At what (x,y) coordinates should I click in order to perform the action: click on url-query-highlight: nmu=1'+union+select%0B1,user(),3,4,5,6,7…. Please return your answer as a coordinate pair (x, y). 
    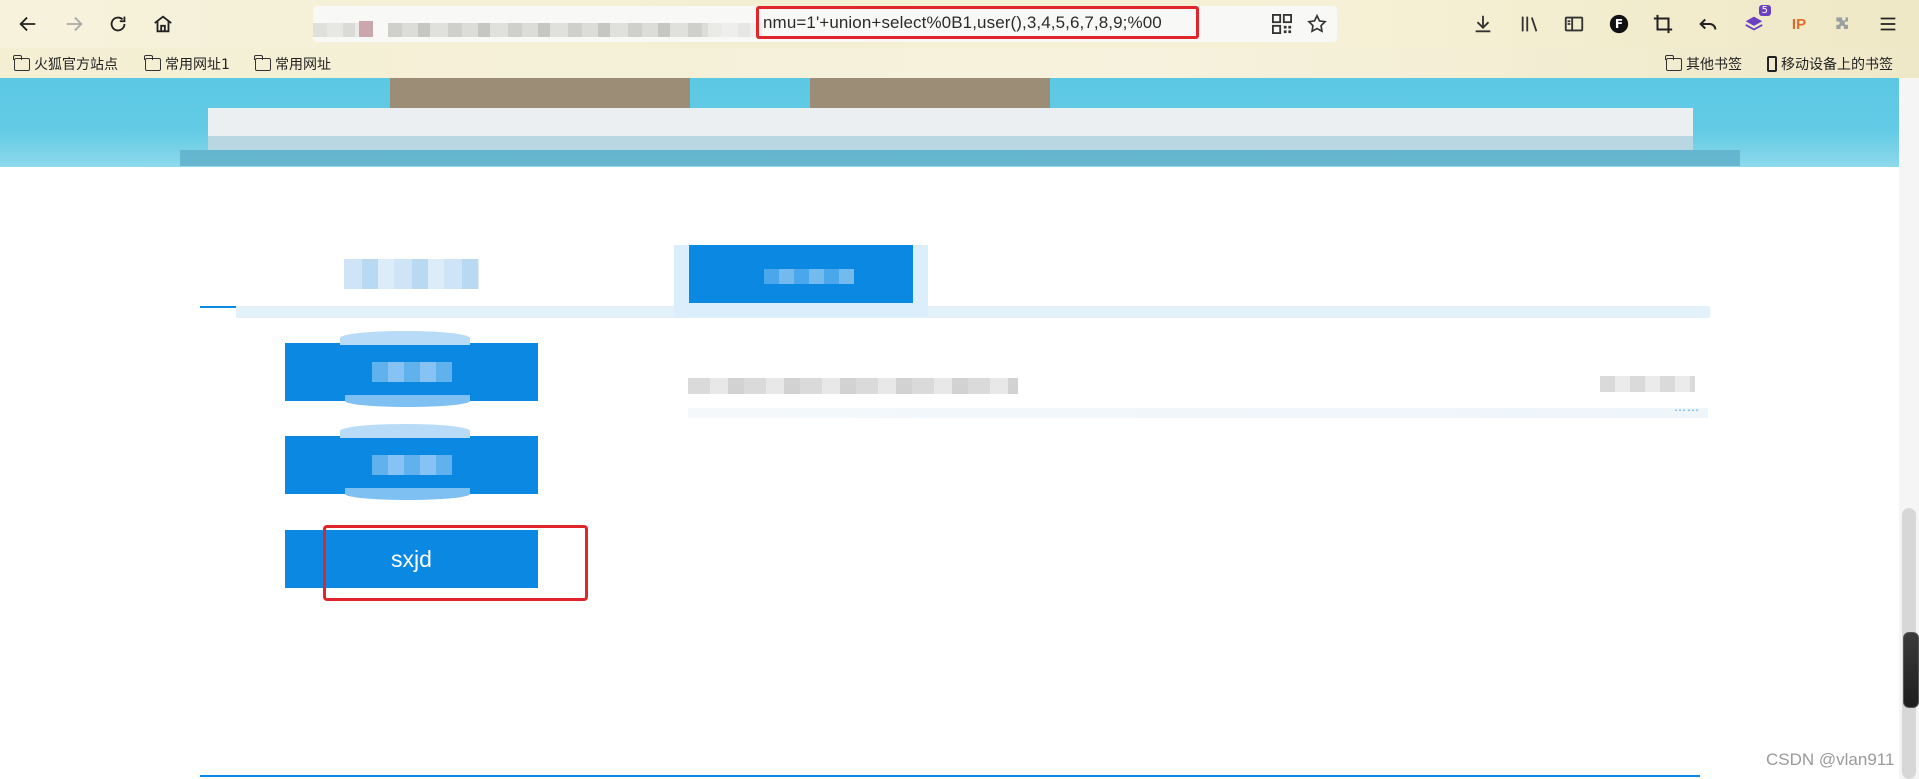
    Looking at the image, I should click on (977, 22).